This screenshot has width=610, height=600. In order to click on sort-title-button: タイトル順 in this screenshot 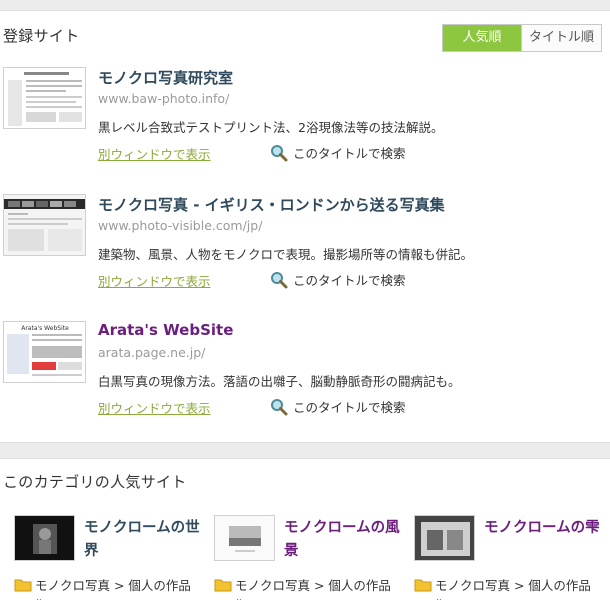, I will do `click(561, 38)`.